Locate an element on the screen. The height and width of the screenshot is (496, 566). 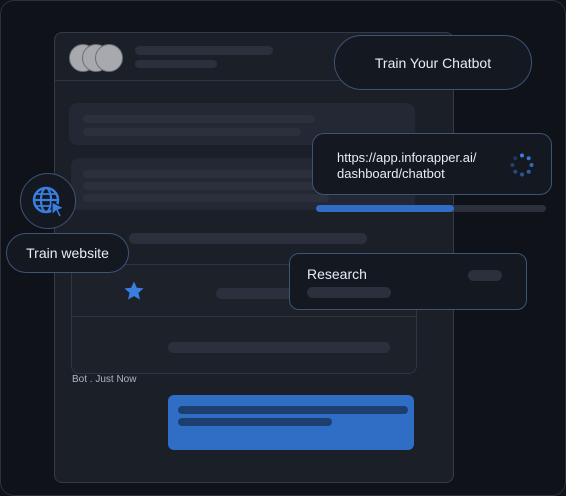
globe-cursor-icon is located at coordinates (49, 202).